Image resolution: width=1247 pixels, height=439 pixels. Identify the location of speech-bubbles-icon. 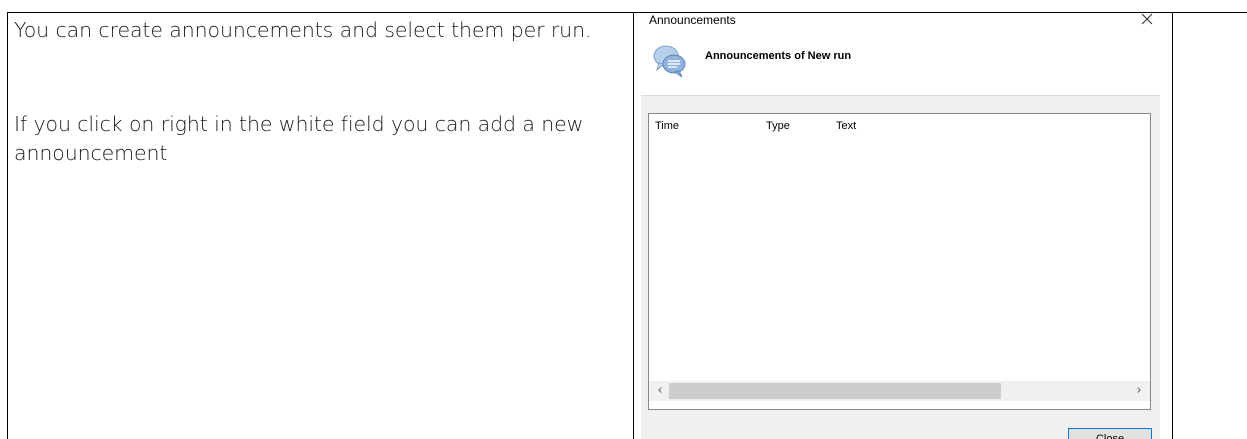
(670, 61).